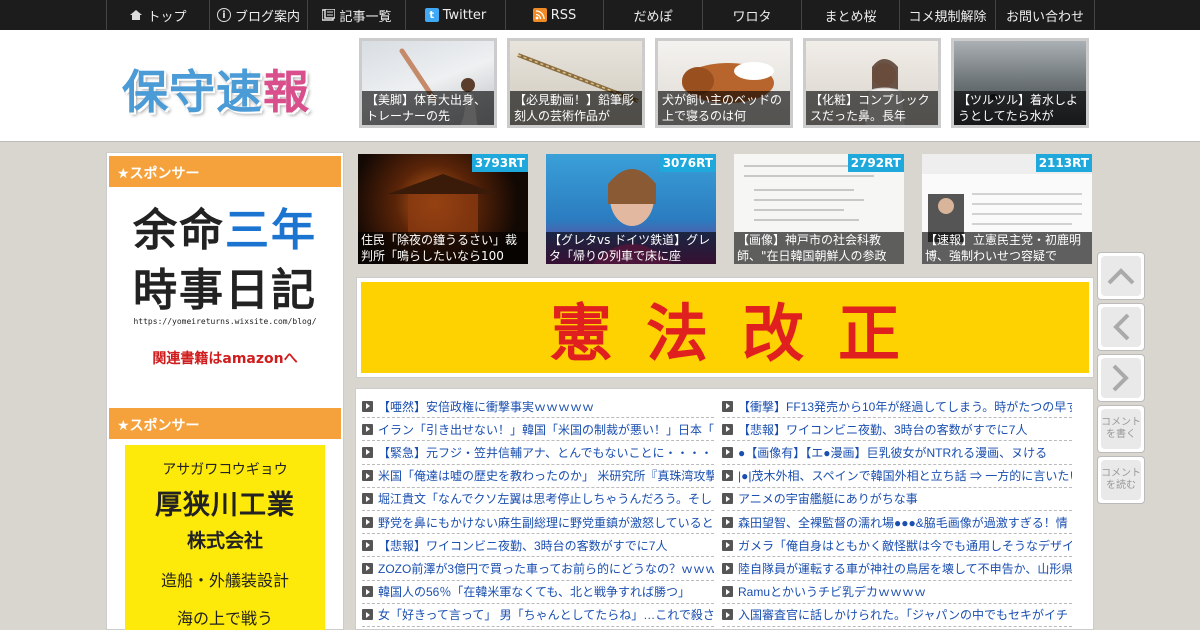 This screenshot has height=630, width=1200. I want to click on list-item: 堀江貴文「なんでクソ左翼は思考停止しちゃうんだろう。そし, so click(538, 499).